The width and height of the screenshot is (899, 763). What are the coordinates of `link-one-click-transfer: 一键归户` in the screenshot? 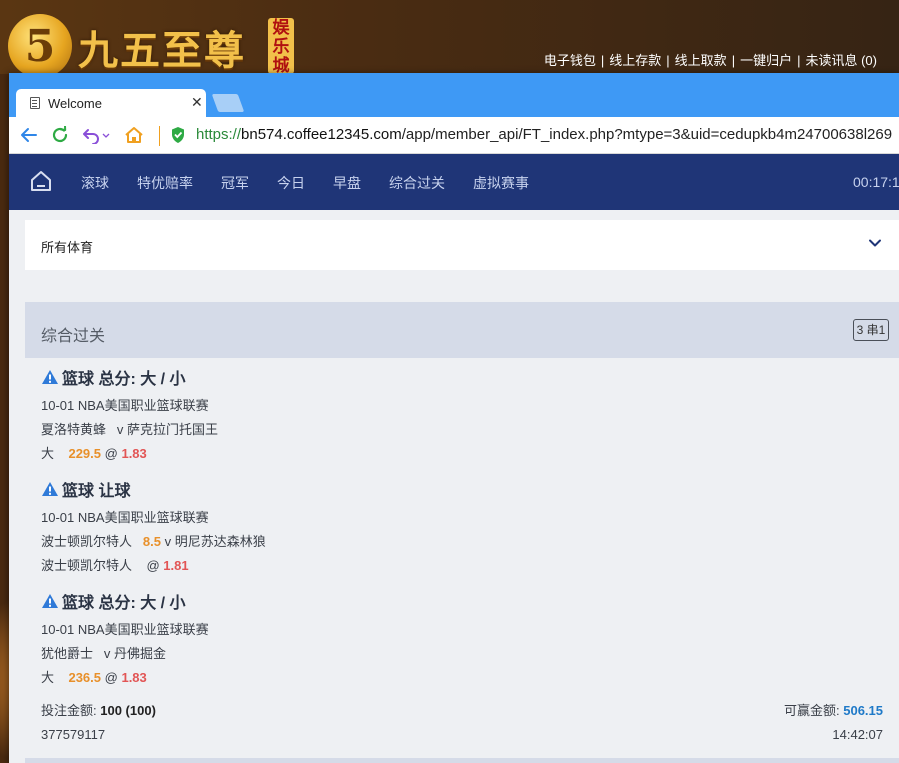 It's located at (766, 60).